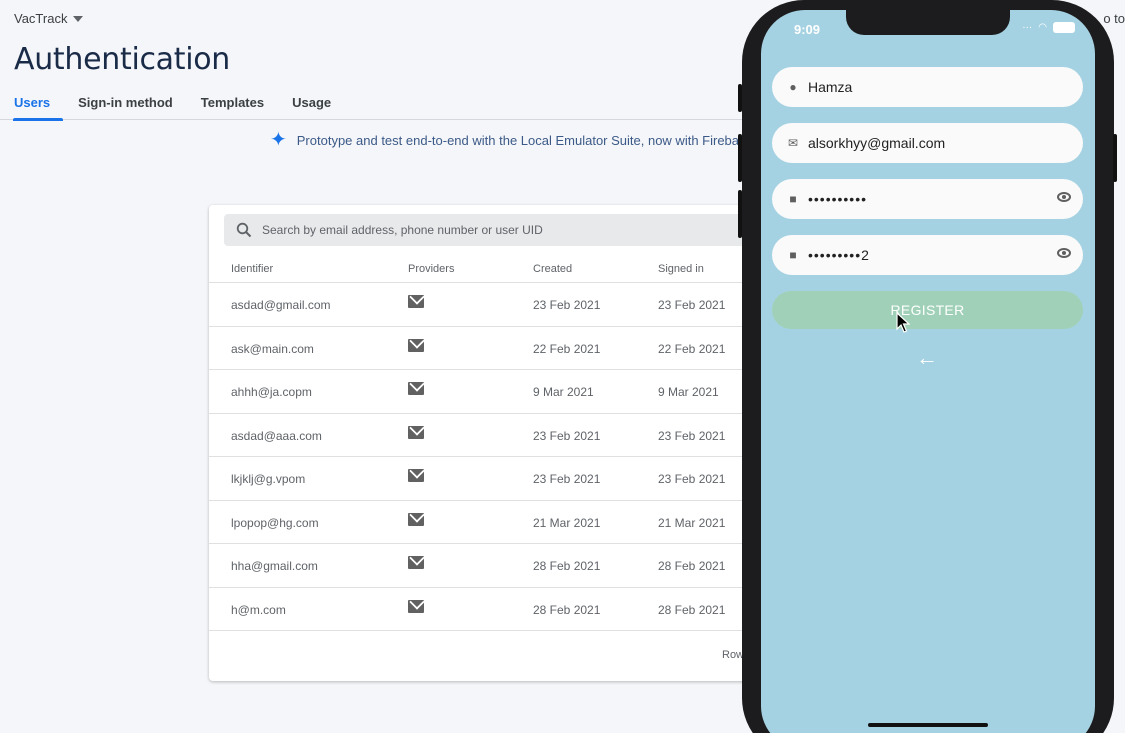 The image size is (1125, 733). I want to click on row-identifier: h@m.com, so click(258, 609).